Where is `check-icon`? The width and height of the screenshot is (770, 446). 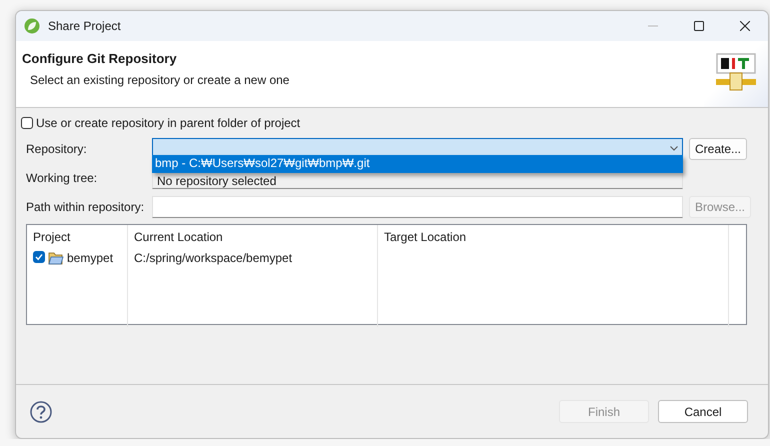 check-icon is located at coordinates (39, 257).